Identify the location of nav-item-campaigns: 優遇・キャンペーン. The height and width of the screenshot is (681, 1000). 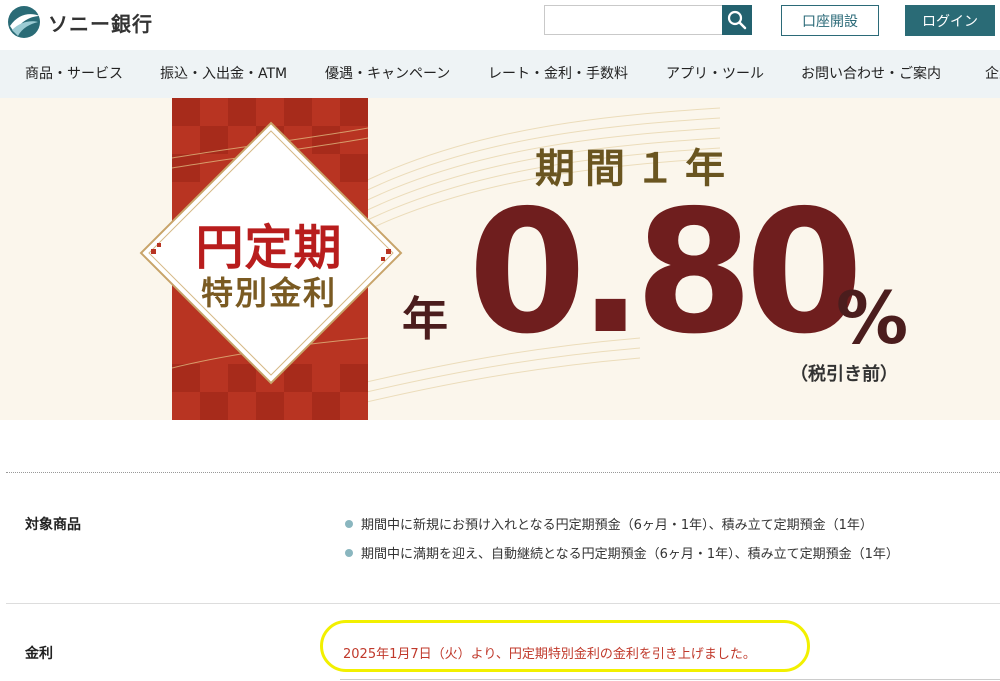
(387, 74).